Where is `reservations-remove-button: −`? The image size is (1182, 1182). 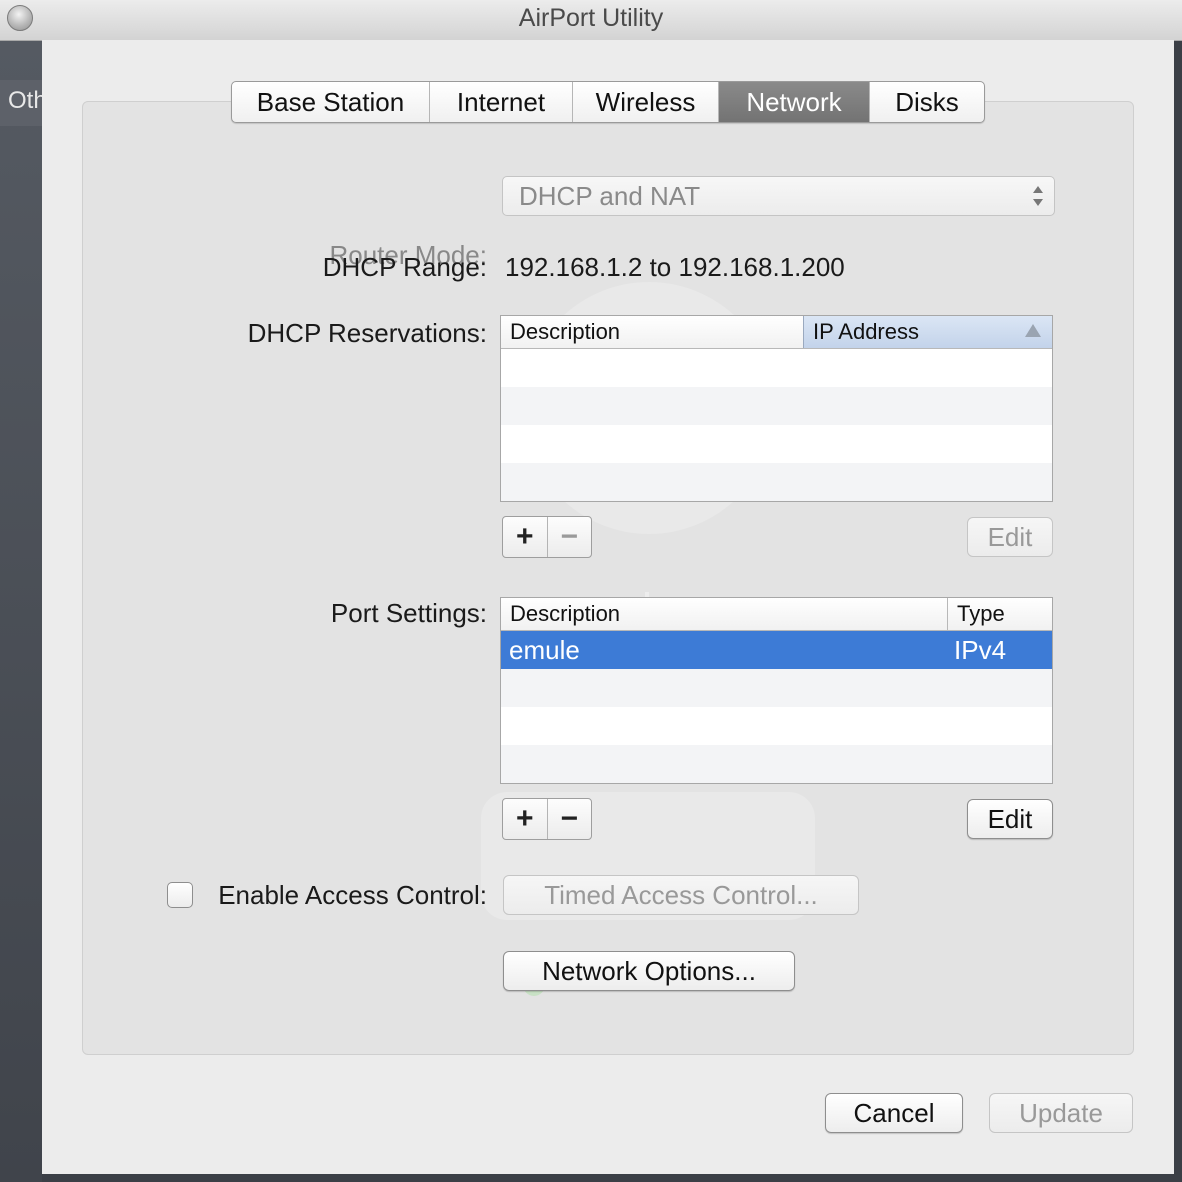
reservations-remove-button: − is located at coordinates (569, 537).